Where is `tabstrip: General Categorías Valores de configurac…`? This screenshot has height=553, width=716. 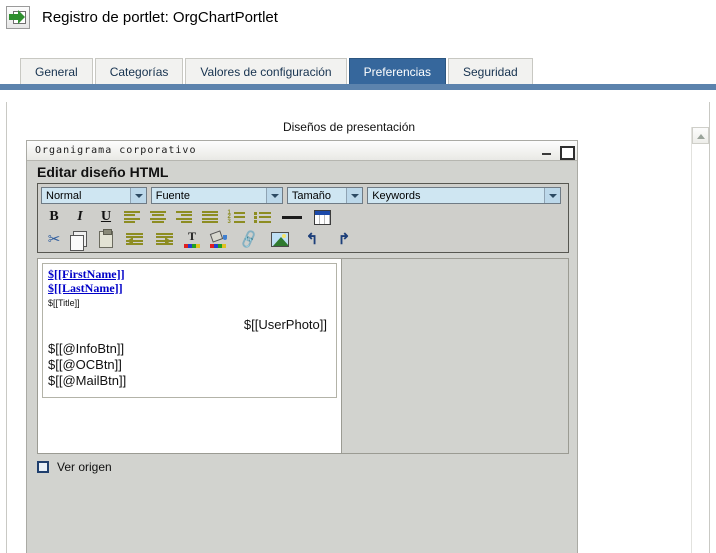
tabstrip: General Categorías Valores de configurac… is located at coordinates (267, 71).